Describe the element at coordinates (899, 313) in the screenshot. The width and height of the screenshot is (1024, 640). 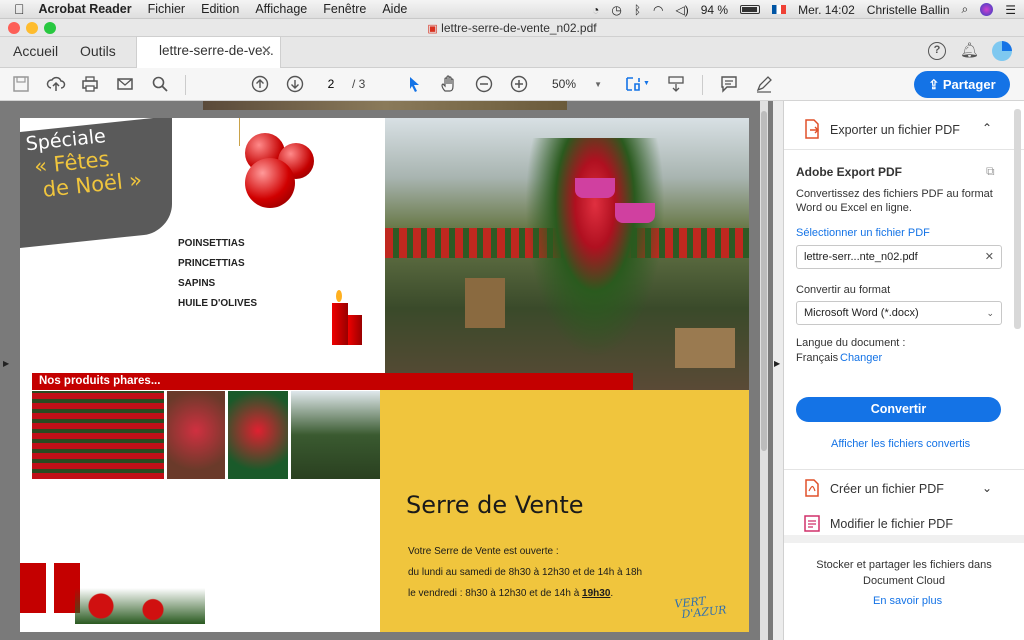
I see `format-select: Microsoft Word (*.docx) ⌄` at that location.